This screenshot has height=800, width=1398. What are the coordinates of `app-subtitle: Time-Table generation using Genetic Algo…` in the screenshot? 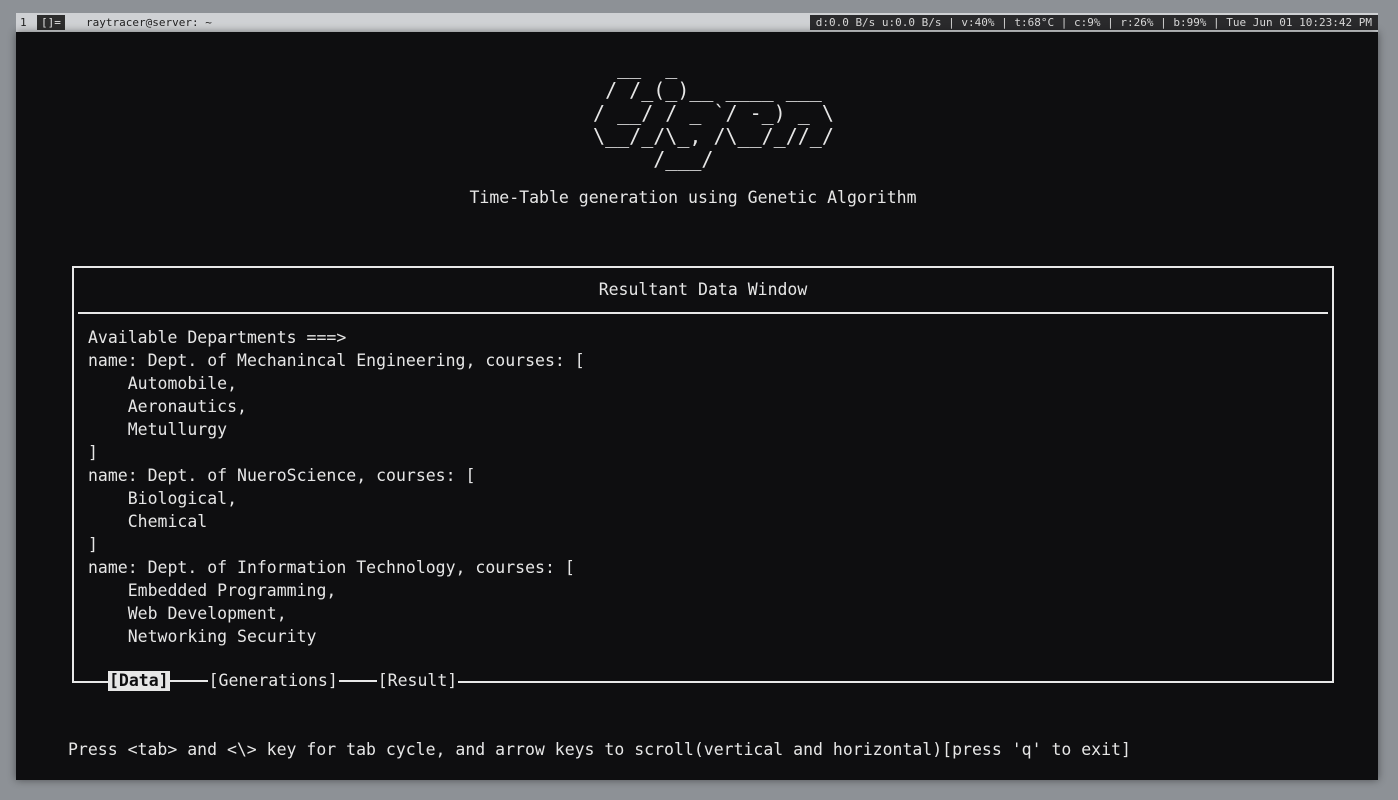 It's located at (693, 197).